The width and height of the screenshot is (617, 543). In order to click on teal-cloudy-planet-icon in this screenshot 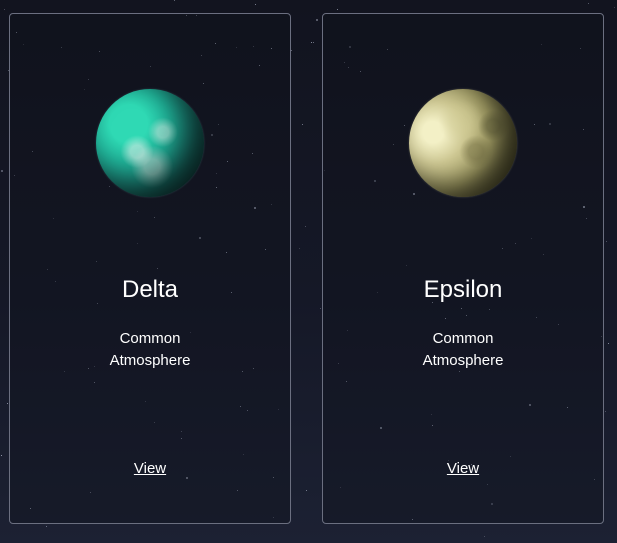, I will do `click(150, 143)`.